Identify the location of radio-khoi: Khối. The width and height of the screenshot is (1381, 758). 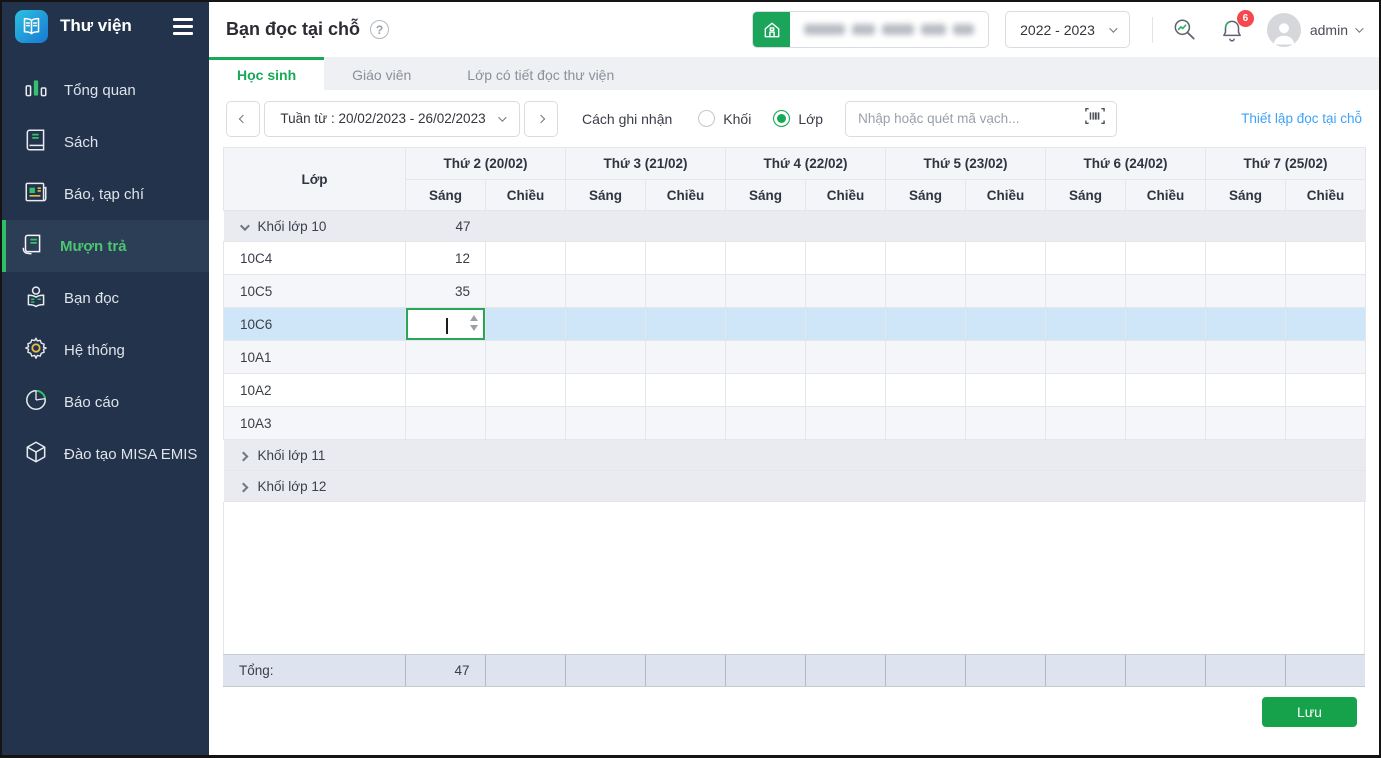
(724, 118).